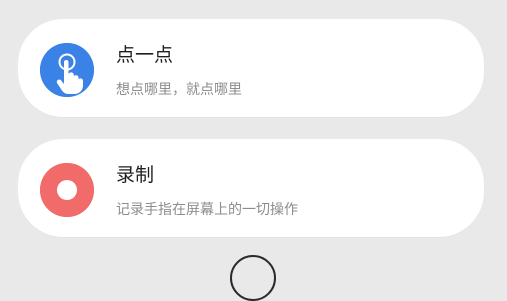  I want to click on tap-title: 点一点, so click(145, 55).